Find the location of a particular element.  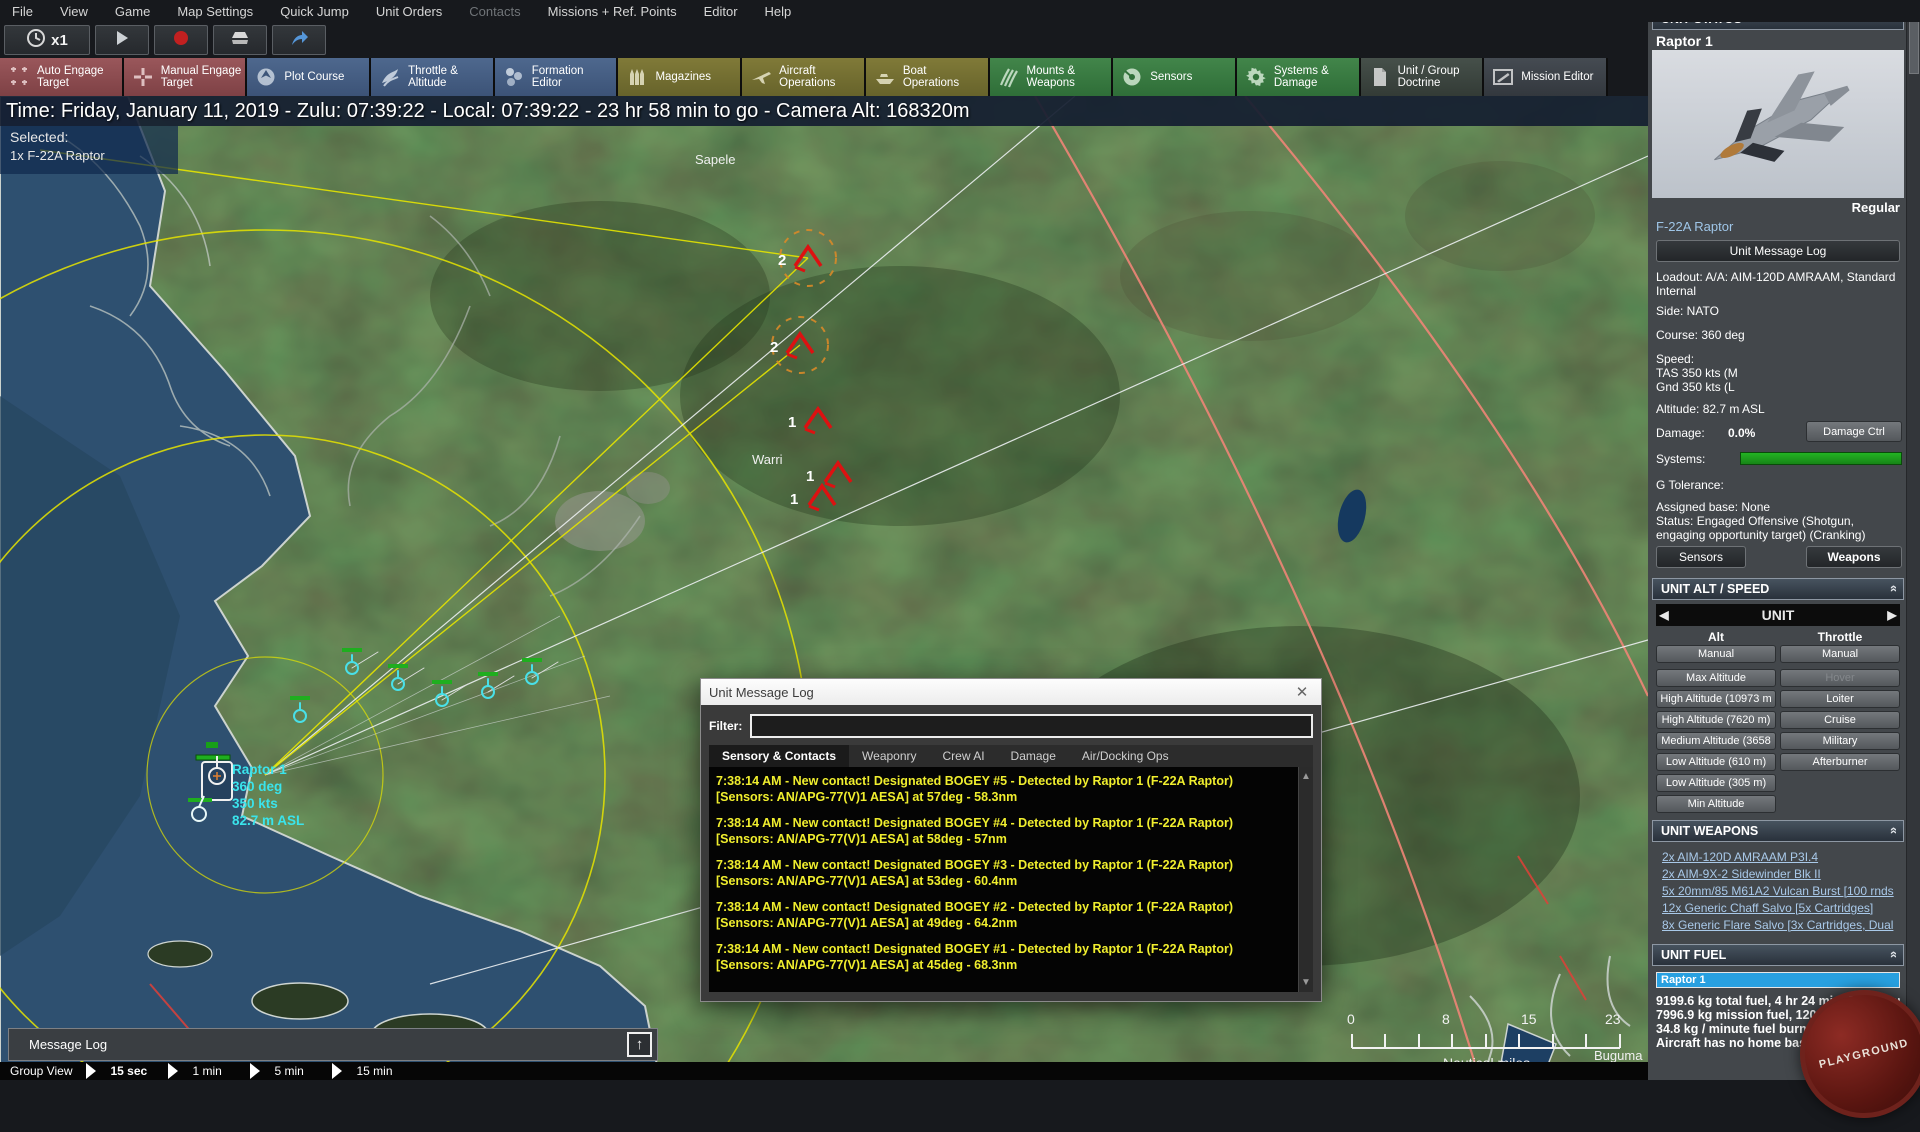

boat-icon is located at coordinates (885, 77).